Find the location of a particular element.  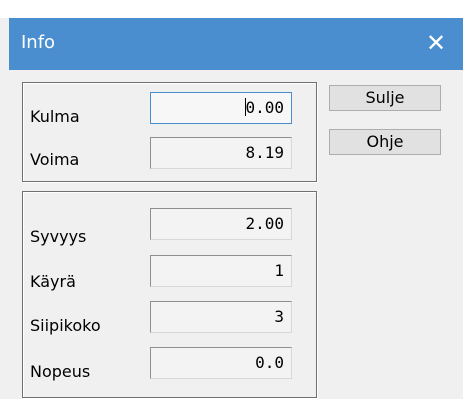

voima-value: 8.19 is located at coordinates (264, 152).